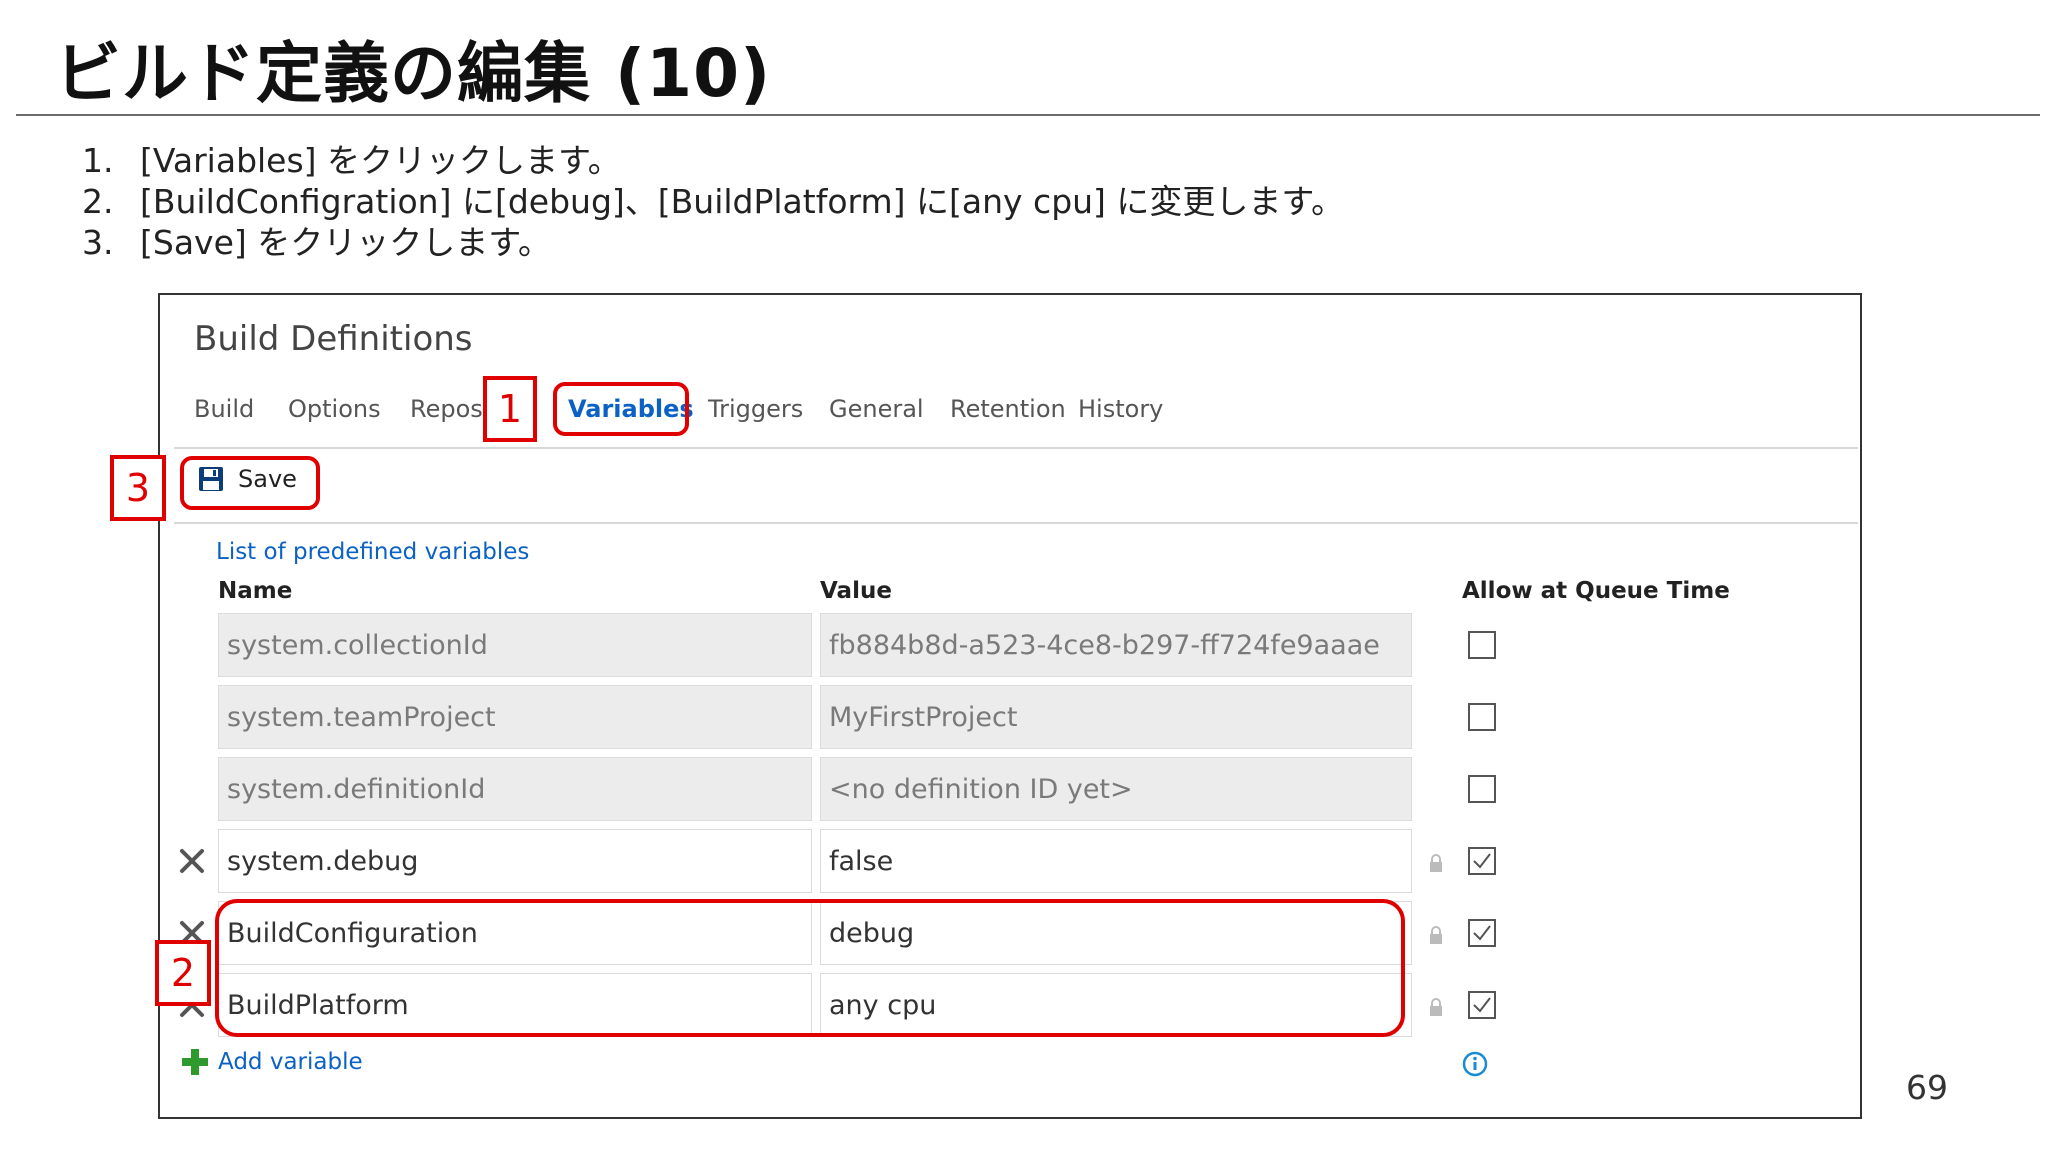 The image size is (2048, 1152). I want to click on callout-1: 1, so click(510, 409).